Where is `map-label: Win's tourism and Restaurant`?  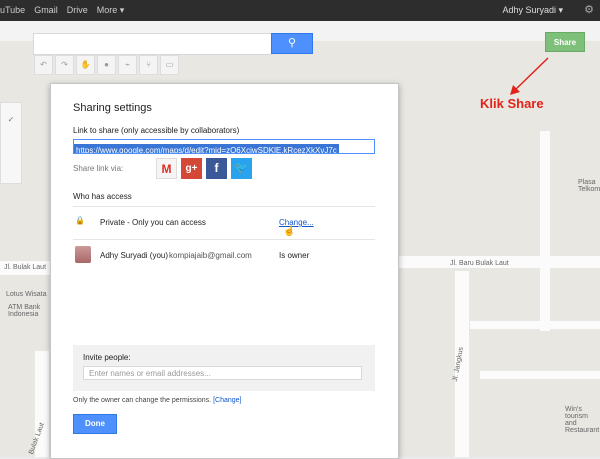 map-label: Win's tourism and Restaurant is located at coordinates (582, 420).